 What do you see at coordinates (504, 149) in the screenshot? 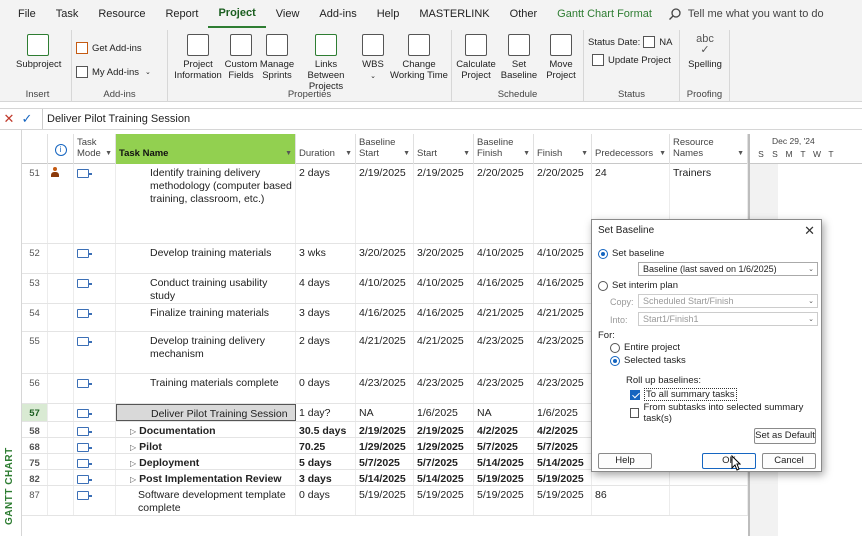
I see `header-baseline-finish: Baseline Finish ▼` at bounding box center [504, 149].